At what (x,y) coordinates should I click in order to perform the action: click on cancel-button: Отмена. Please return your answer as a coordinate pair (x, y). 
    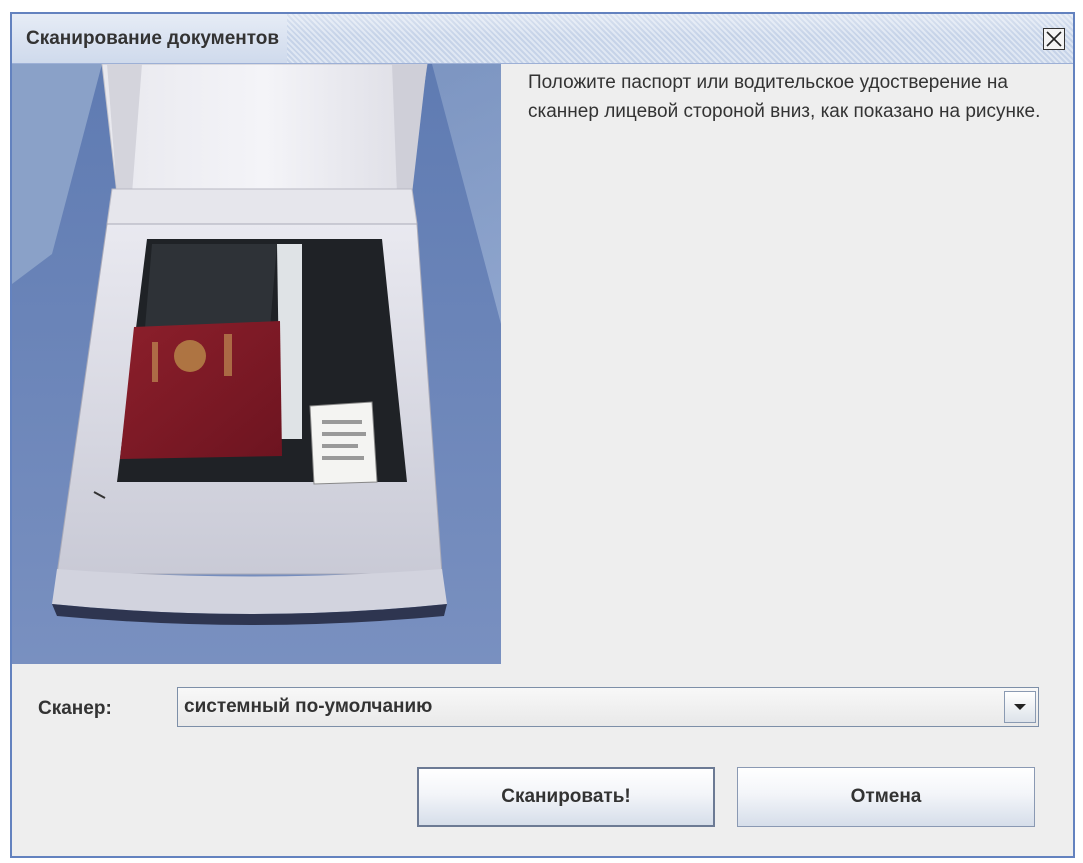
    Looking at the image, I should click on (886, 797).